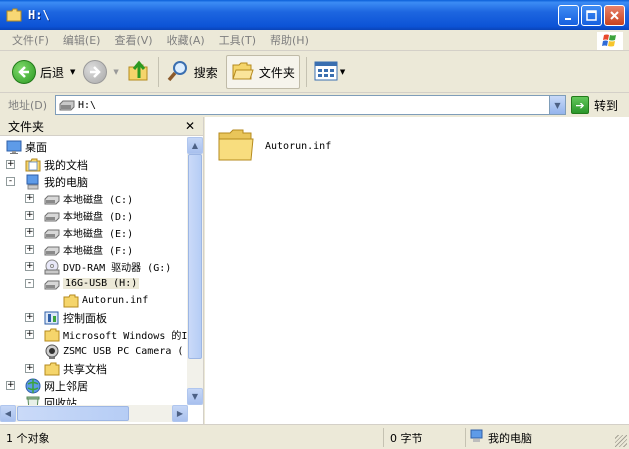  Describe the element at coordinates (33, 165) in the screenshot. I see `my-documents-icon` at that location.